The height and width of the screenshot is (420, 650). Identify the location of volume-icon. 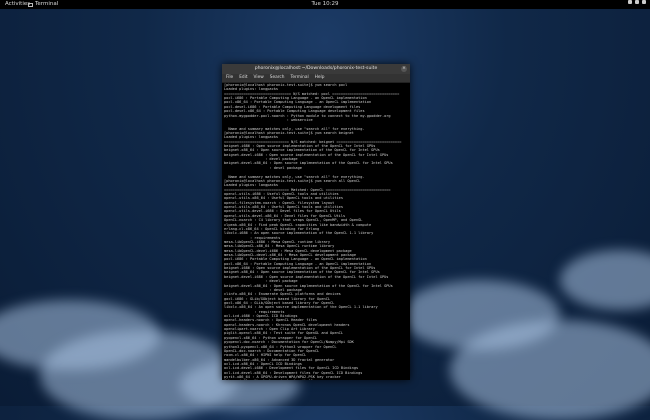
(637, 2).